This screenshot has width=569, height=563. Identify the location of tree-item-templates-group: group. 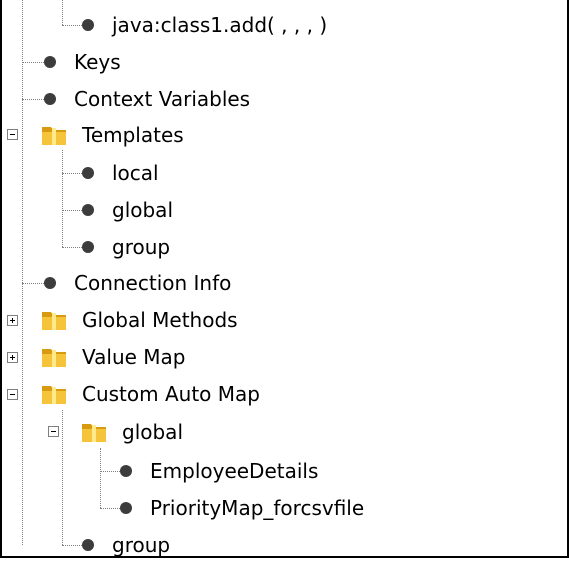
(126, 247).